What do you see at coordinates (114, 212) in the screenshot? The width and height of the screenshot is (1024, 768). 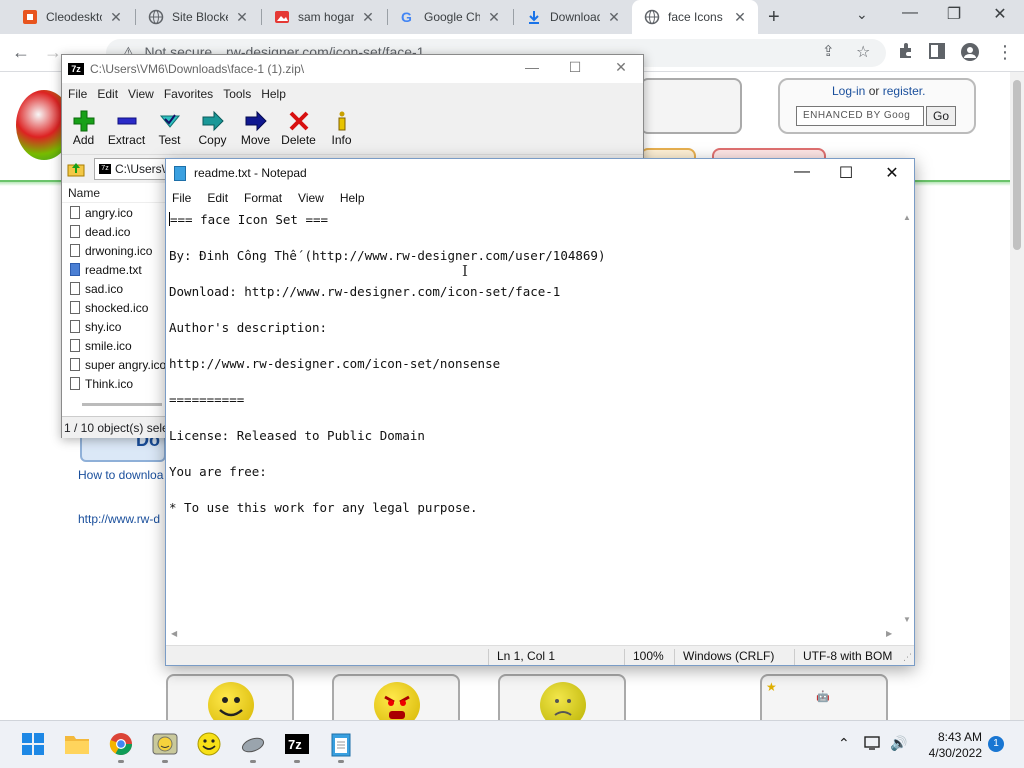 I see `list-item: angry.ico` at bounding box center [114, 212].